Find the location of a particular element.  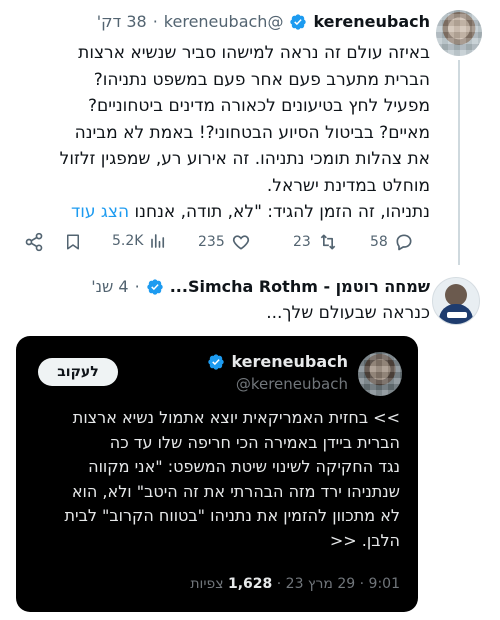

quoted-line: הברית ביידן באמירה הכי חריפה שלו עד כה is located at coordinates (254, 442).